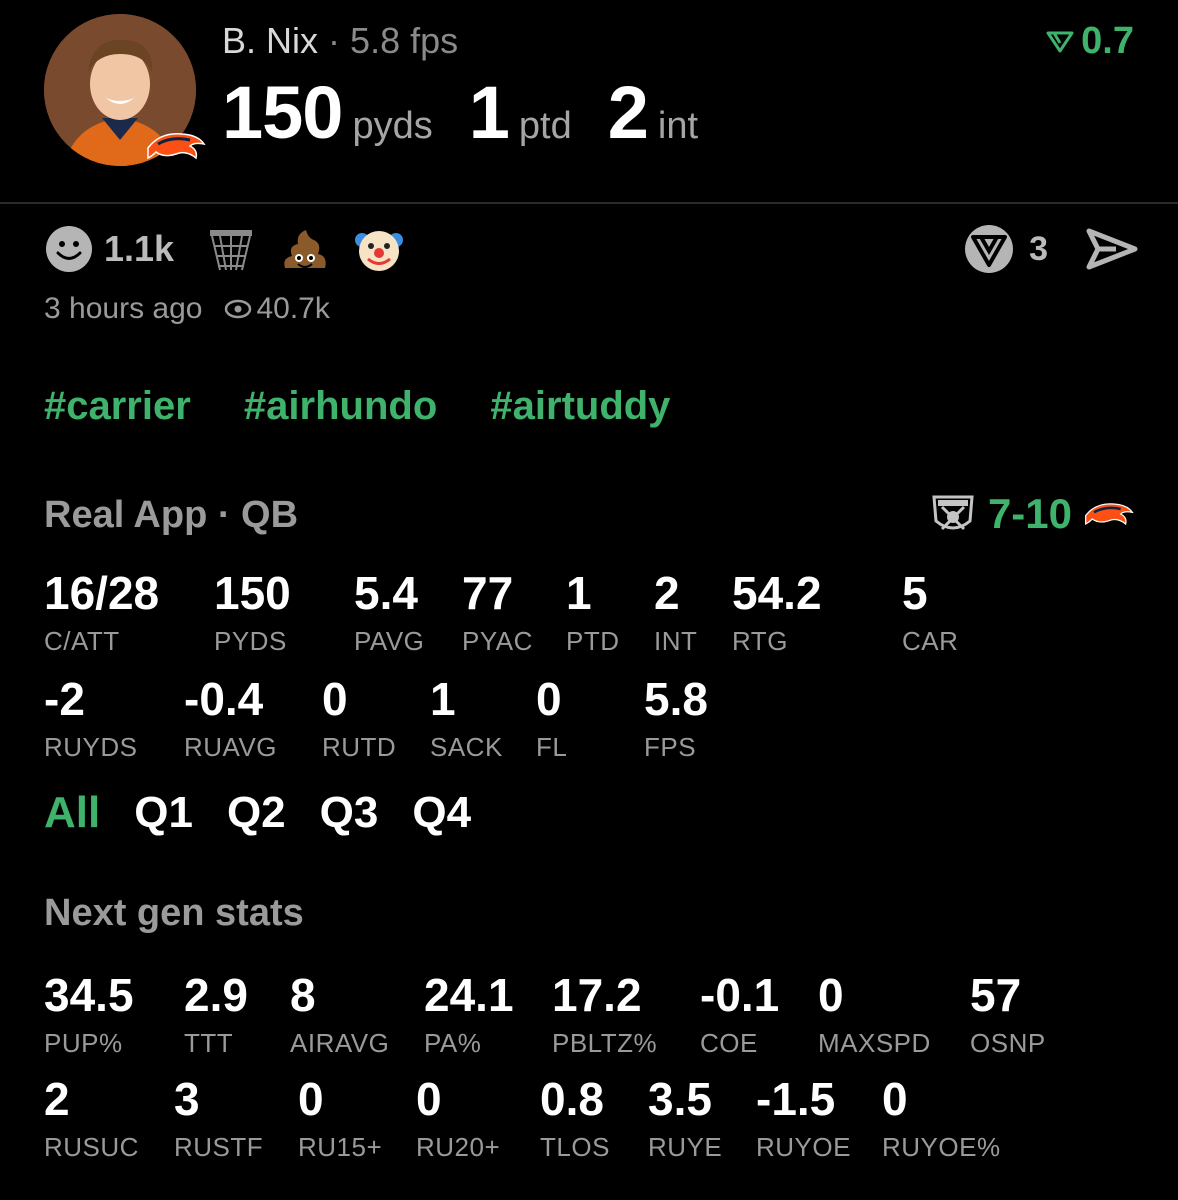 This screenshot has width=1178, height=1200. I want to click on next-gen-title: Next gen stats, so click(174, 913).